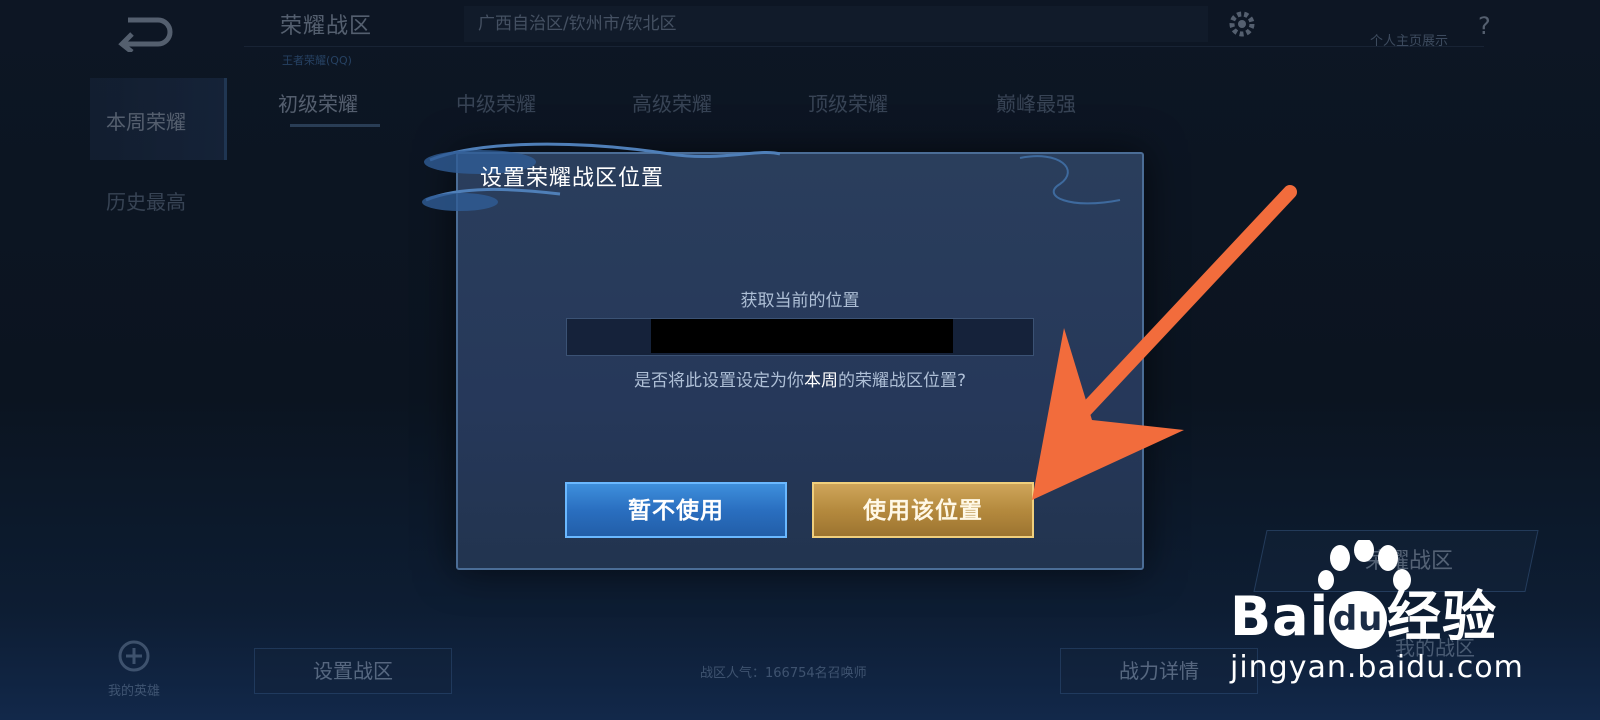  Describe the element at coordinates (1377, 667) in the screenshot. I see `watermark-site: jingyan.baidu.com` at that location.